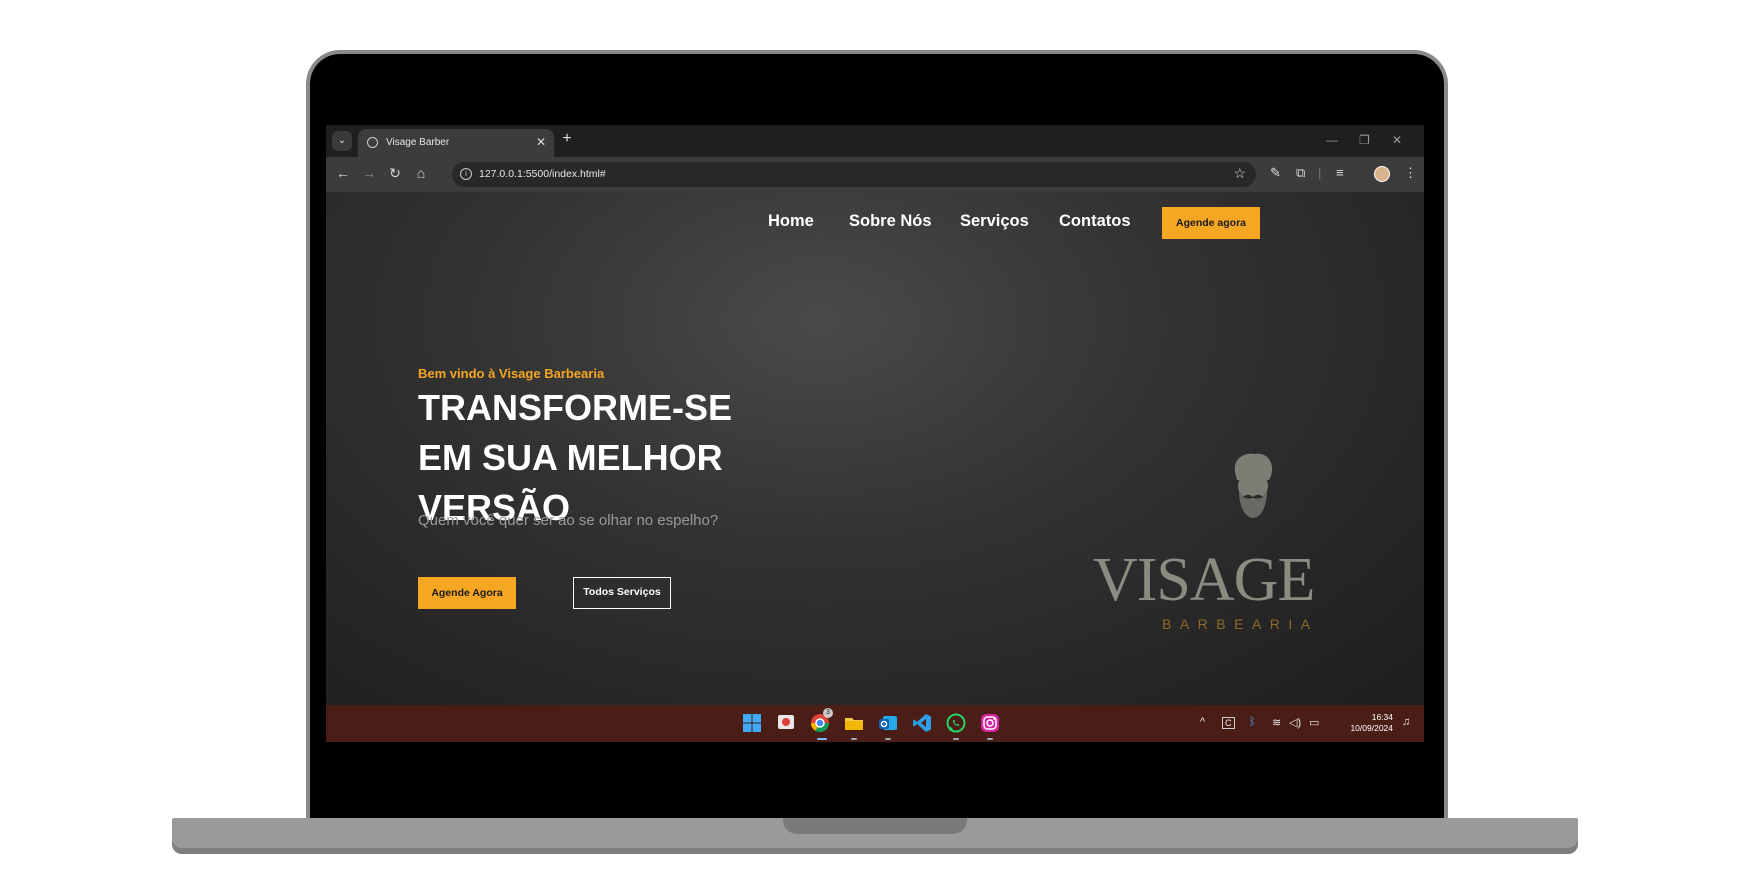  Describe the element at coordinates (1406, 722) in the screenshot. I see `notification-bell-icon: ♫` at that location.